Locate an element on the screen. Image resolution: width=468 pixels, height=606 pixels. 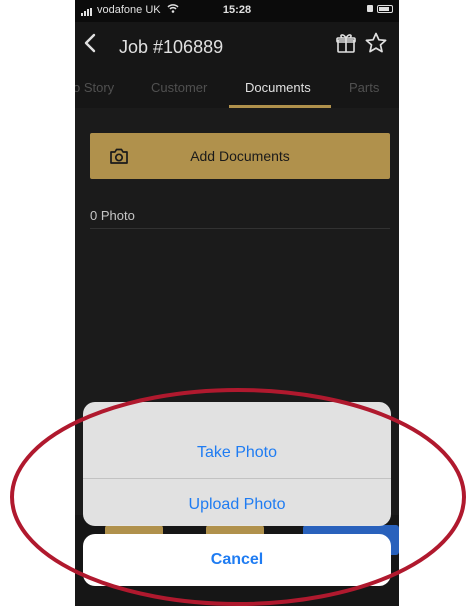
cancel-button: Cancel is located at coordinates (237, 560).